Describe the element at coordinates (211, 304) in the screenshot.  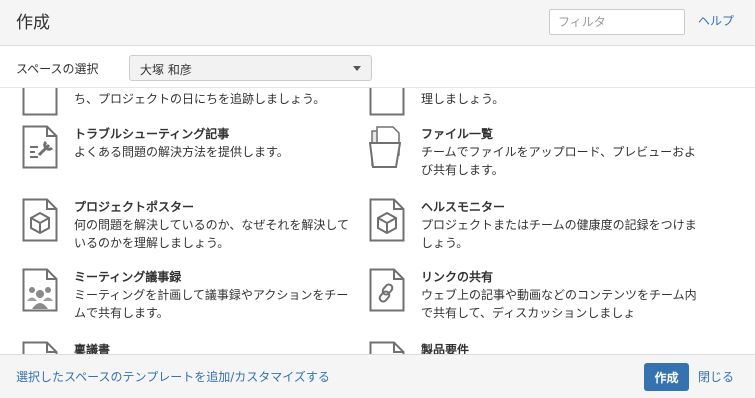
I see `template-description: ミーティングを計画して議事録やアクションをチームで共有します。` at that location.